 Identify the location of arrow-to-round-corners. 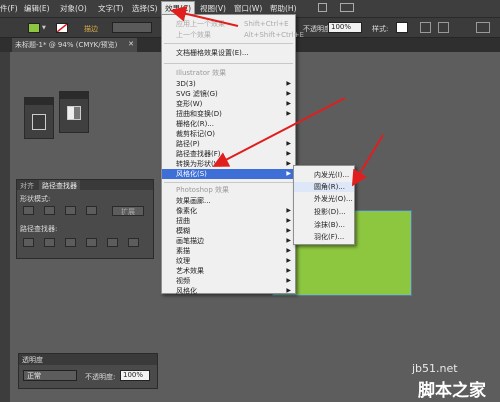
(367, 160).